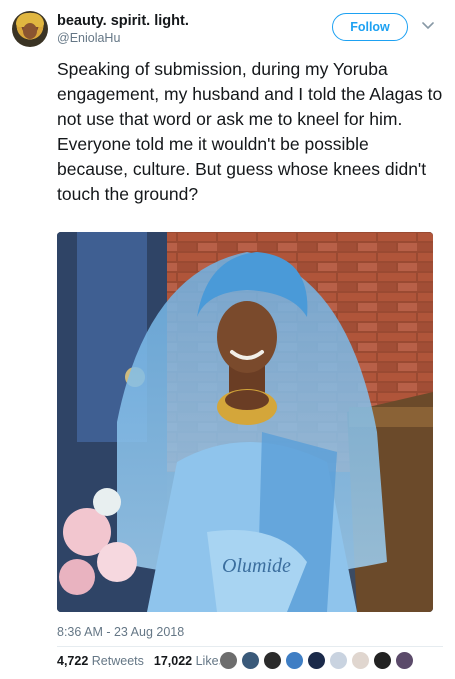 The width and height of the screenshot is (455, 679). I want to click on retweets-label: Retweets, so click(117, 661).